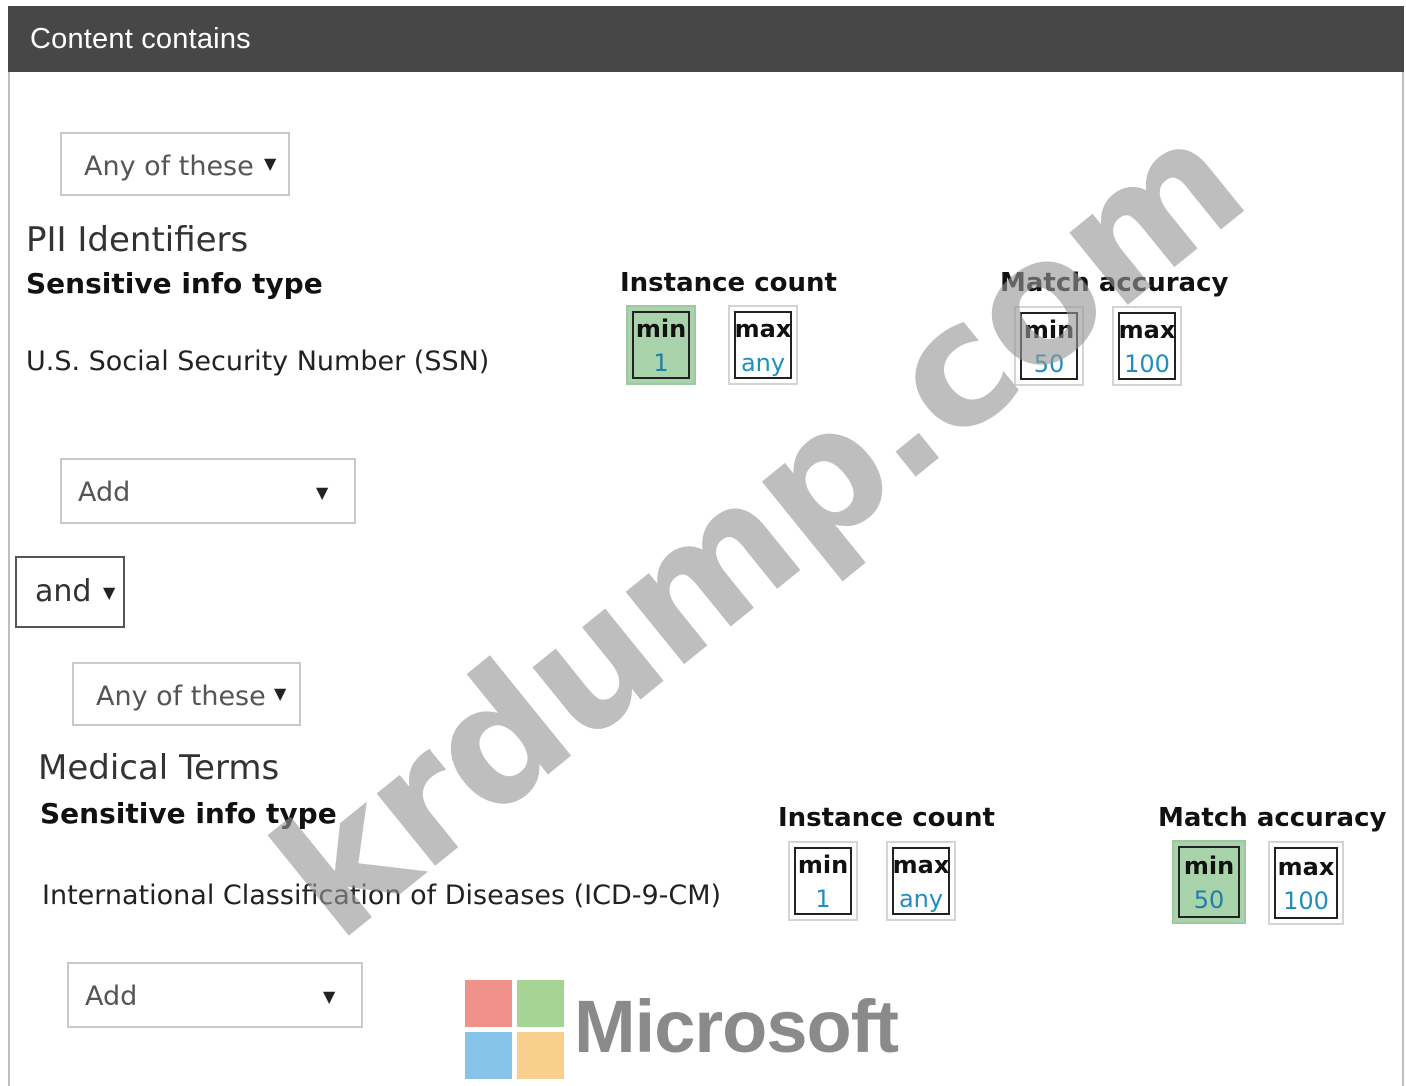  What do you see at coordinates (886, 818) in the screenshot?
I see `group2-col-instance-count: Instance count` at bounding box center [886, 818].